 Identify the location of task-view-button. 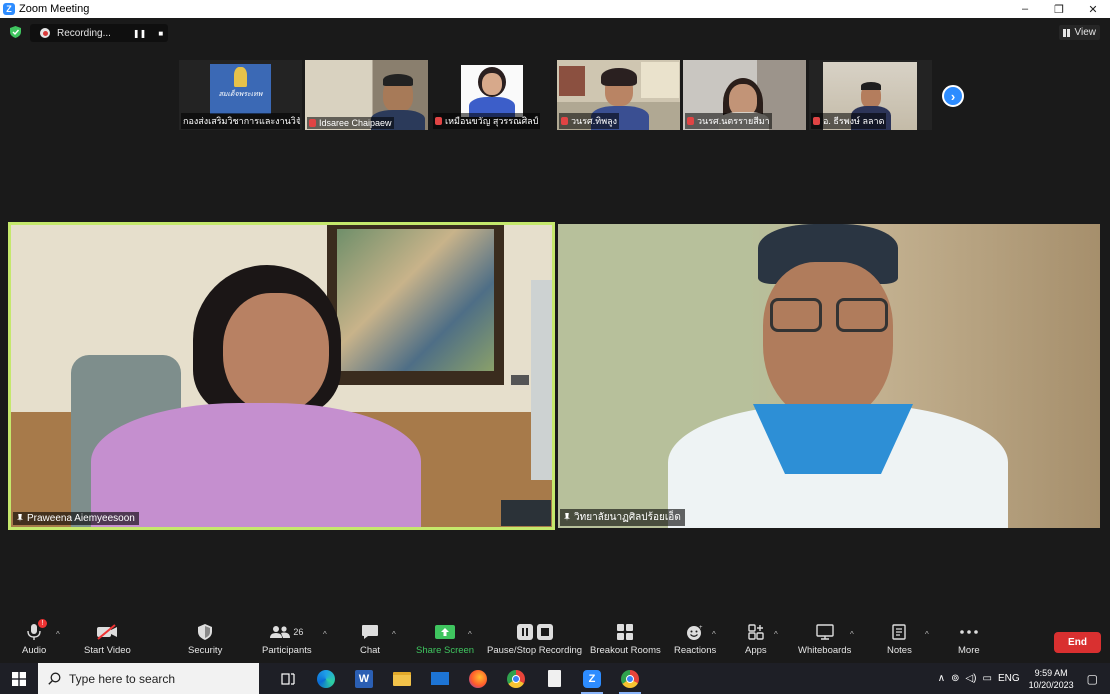
(288, 678).